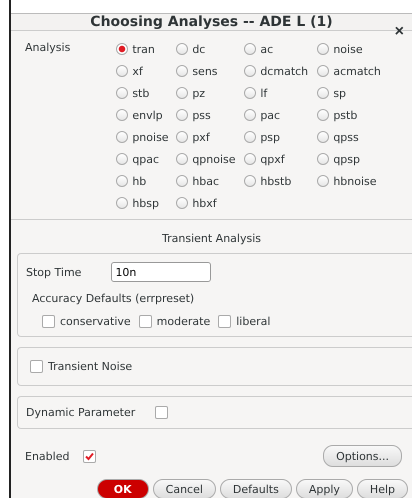 The image size is (412, 498). I want to click on radio-label: qpsp, so click(346, 159).